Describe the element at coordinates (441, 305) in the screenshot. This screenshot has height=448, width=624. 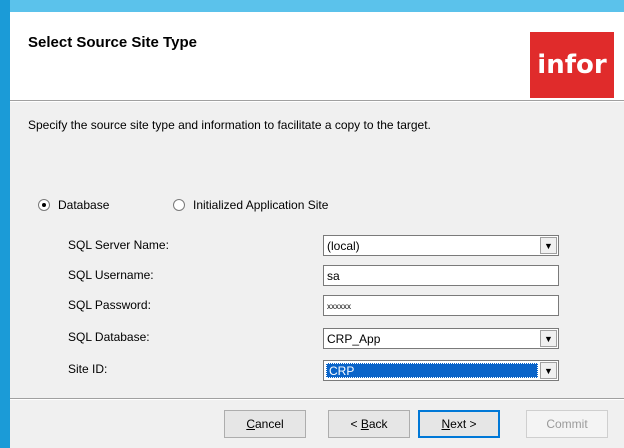
I see `sql-password-input: xxxxxx` at that location.